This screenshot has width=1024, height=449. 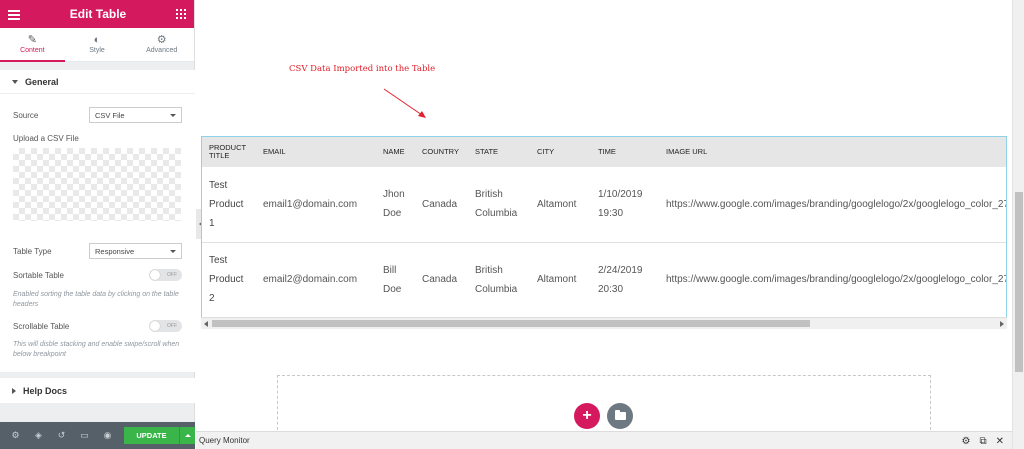 What do you see at coordinates (611, 214) in the screenshot?
I see `cell-line: 19:30` at bounding box center [611, 214].